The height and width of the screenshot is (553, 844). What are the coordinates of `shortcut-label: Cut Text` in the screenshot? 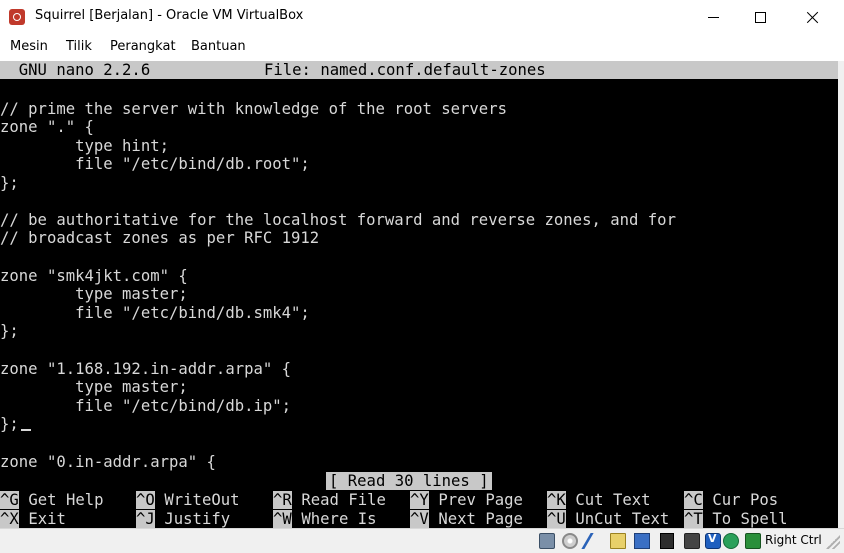 It's located at (618, 500).